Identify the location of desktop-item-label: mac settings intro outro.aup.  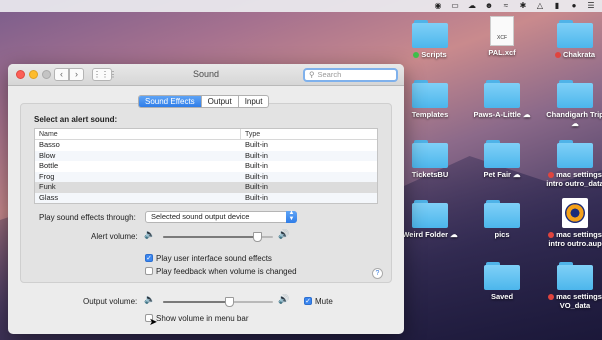
(575, 239).